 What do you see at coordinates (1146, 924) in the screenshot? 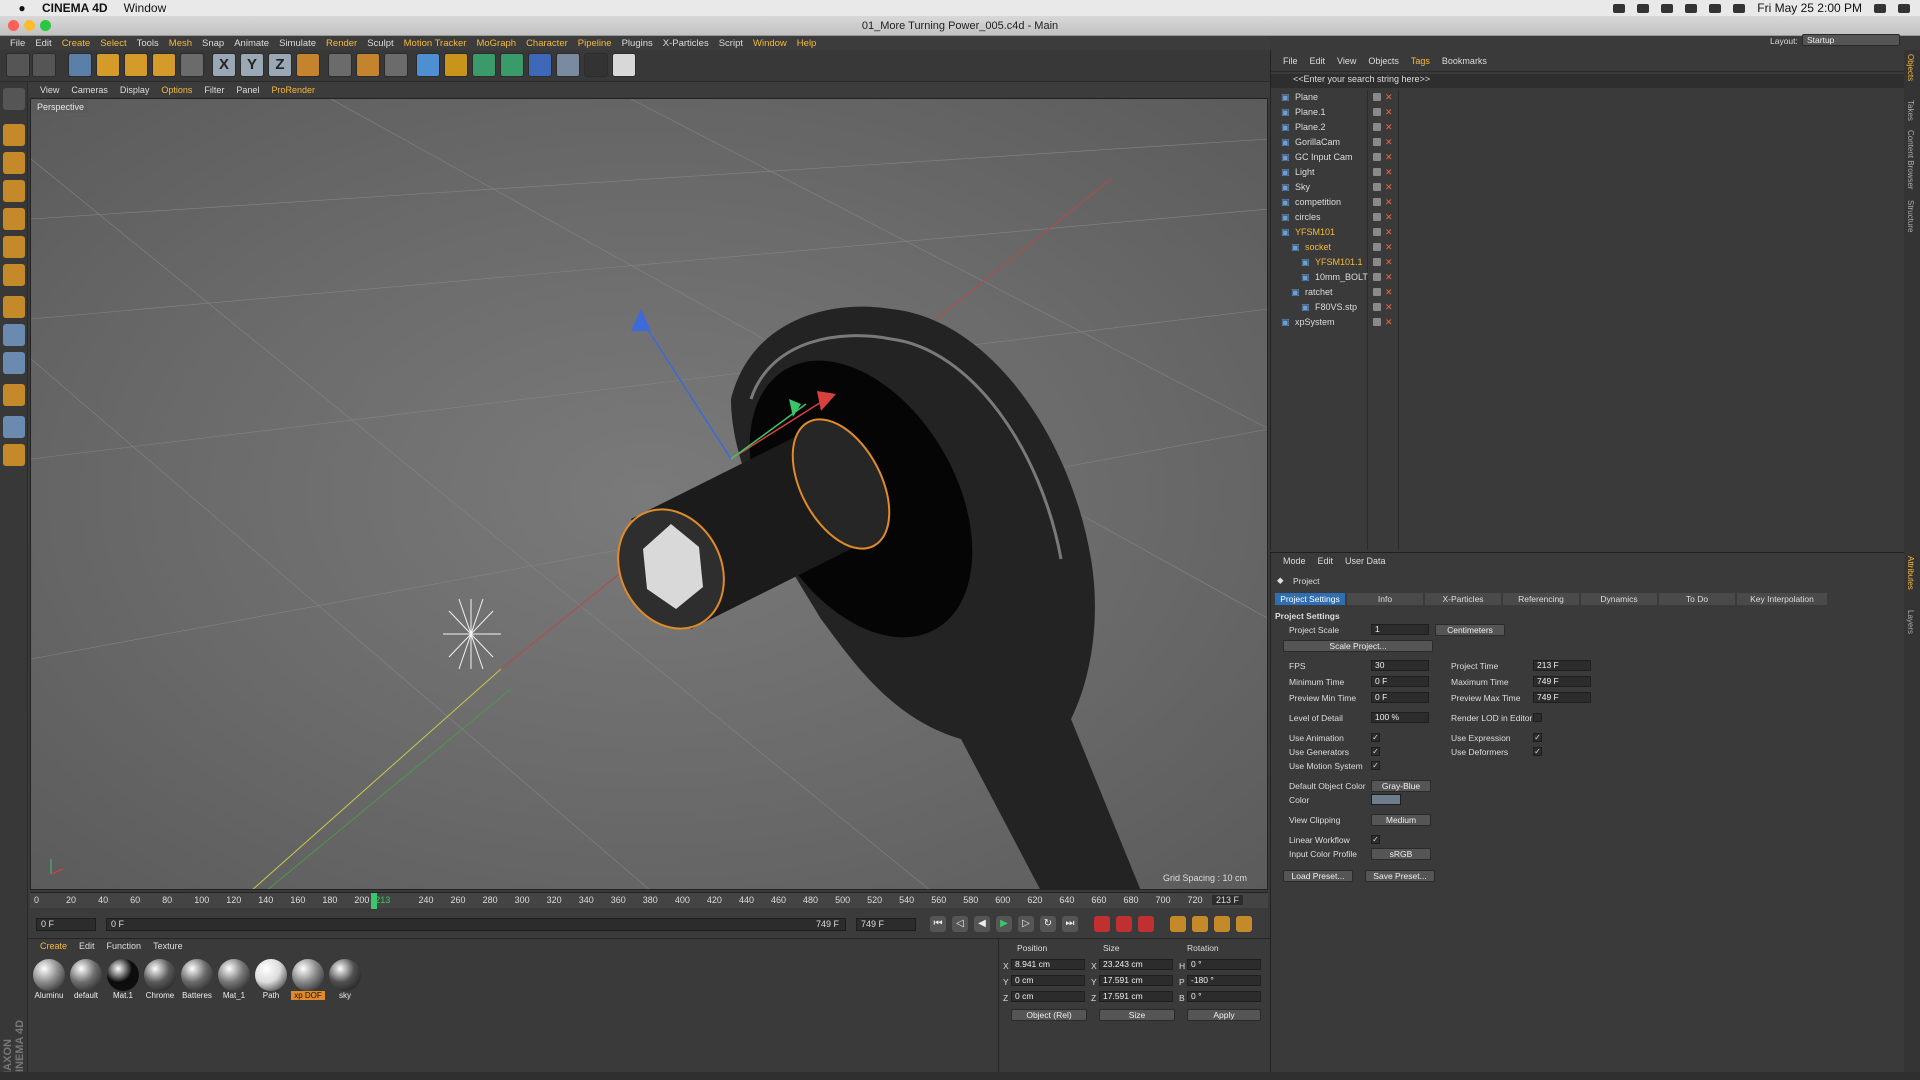
I see `keyframe-selection-icon` at bounding box center [1146, 924].